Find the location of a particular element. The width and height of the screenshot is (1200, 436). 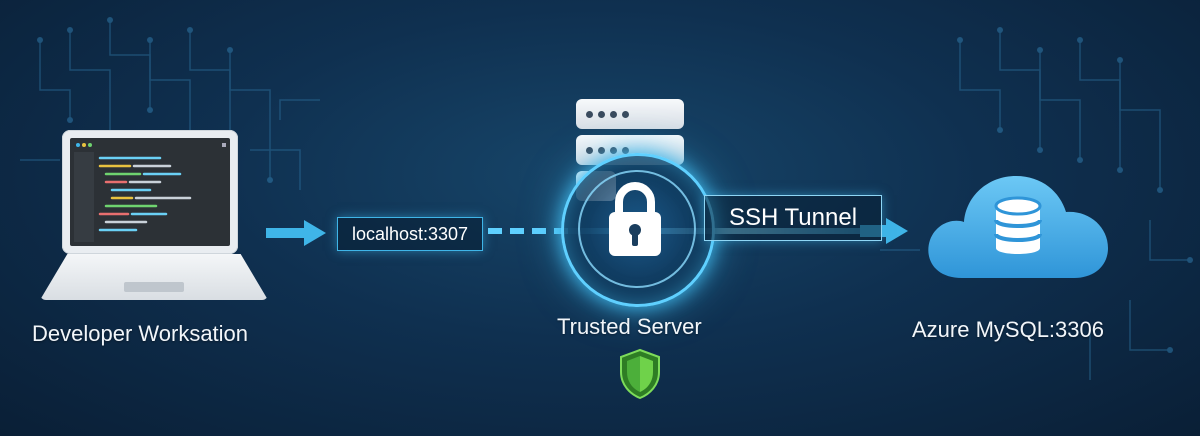

cloud-database-icon is located at coordinates (1018, 227).